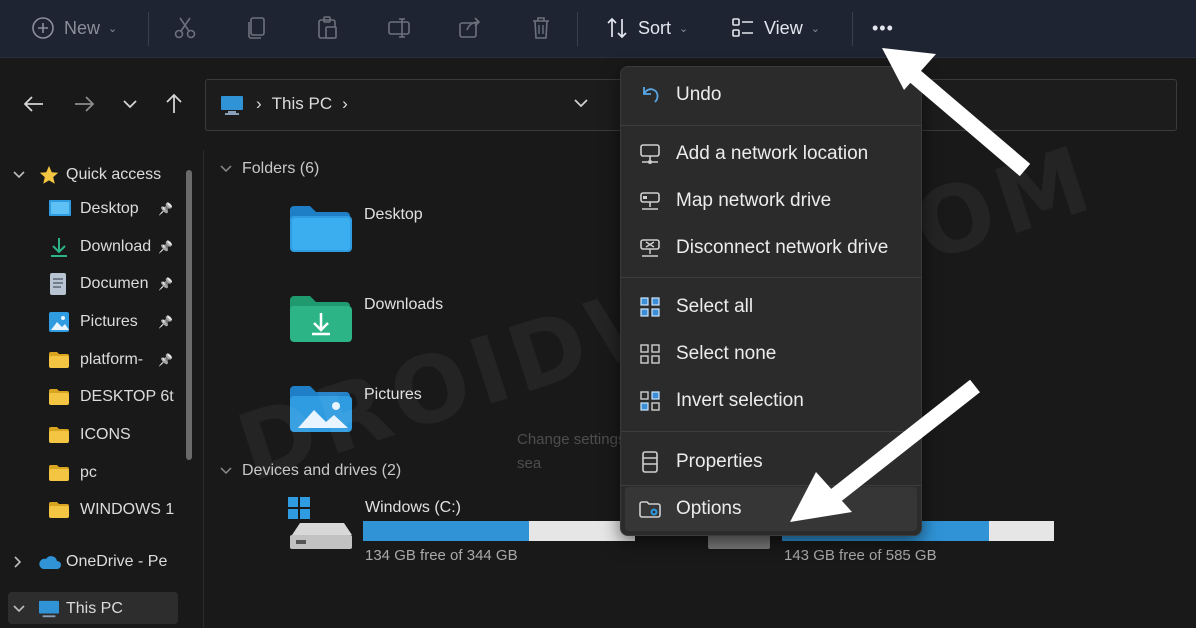 Image resolution: width=1196 pixels, height=628 pixels. Describe the element at coordinates (365, 319) in the screenshot. I see `folder-downloads: Downloads` at that location.